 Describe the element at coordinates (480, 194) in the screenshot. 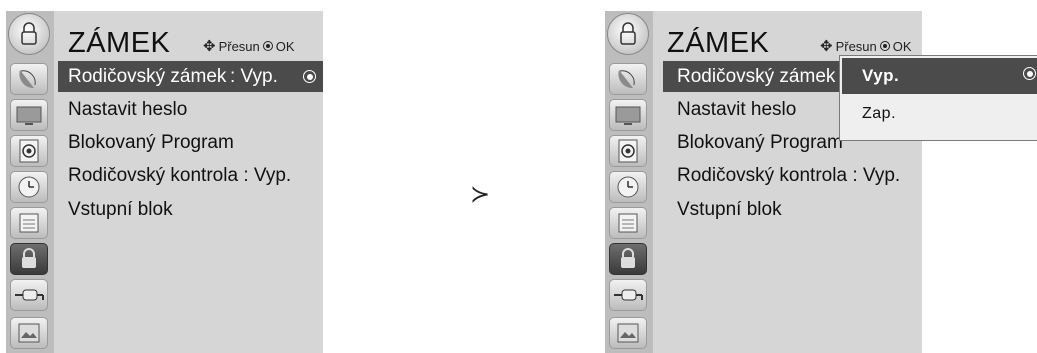

I see `next-step-arrow: ≻` at that location.